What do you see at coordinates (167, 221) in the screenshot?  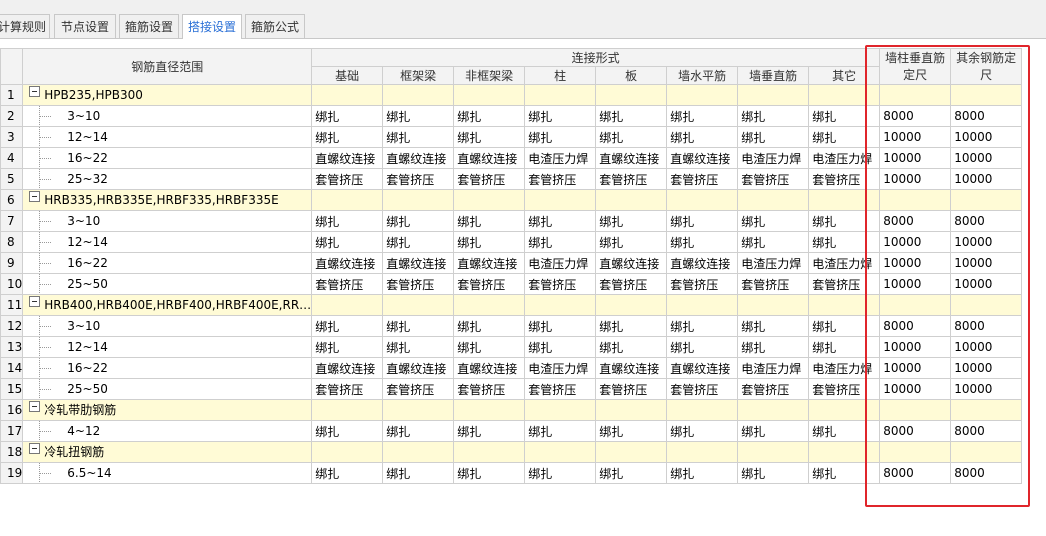 I see `range-cell: 3~10` at bounding box center [167, 221].